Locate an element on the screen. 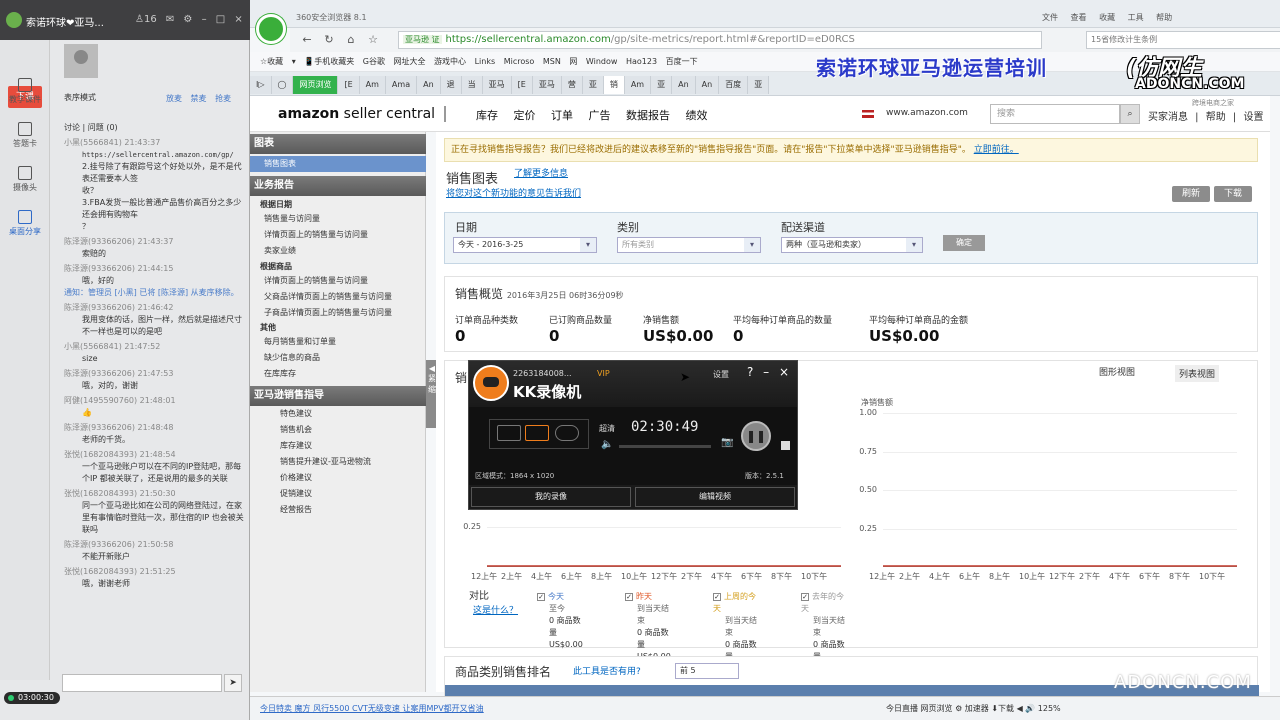 This screenshot has width=1280, height=720. sidebar-item: 在库库存 is located at coordinates (280, 373).